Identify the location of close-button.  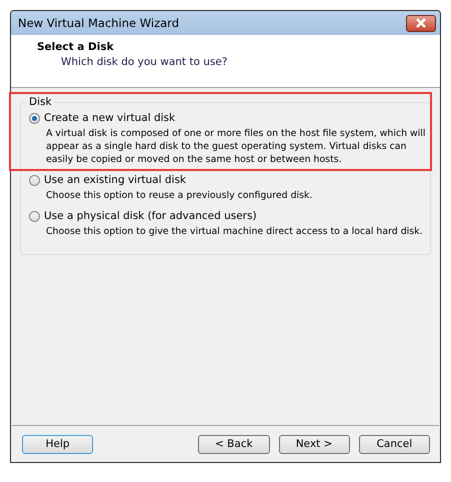
(421, 23).